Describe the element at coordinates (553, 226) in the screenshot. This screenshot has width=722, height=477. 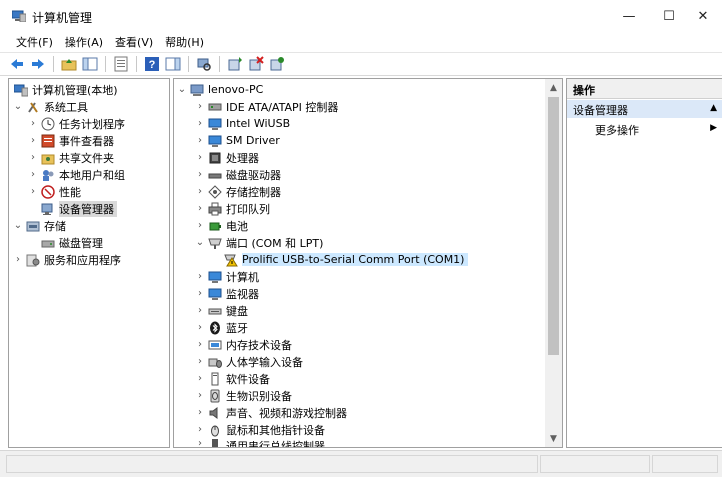
I see `scrollbar-thumb` at that location.